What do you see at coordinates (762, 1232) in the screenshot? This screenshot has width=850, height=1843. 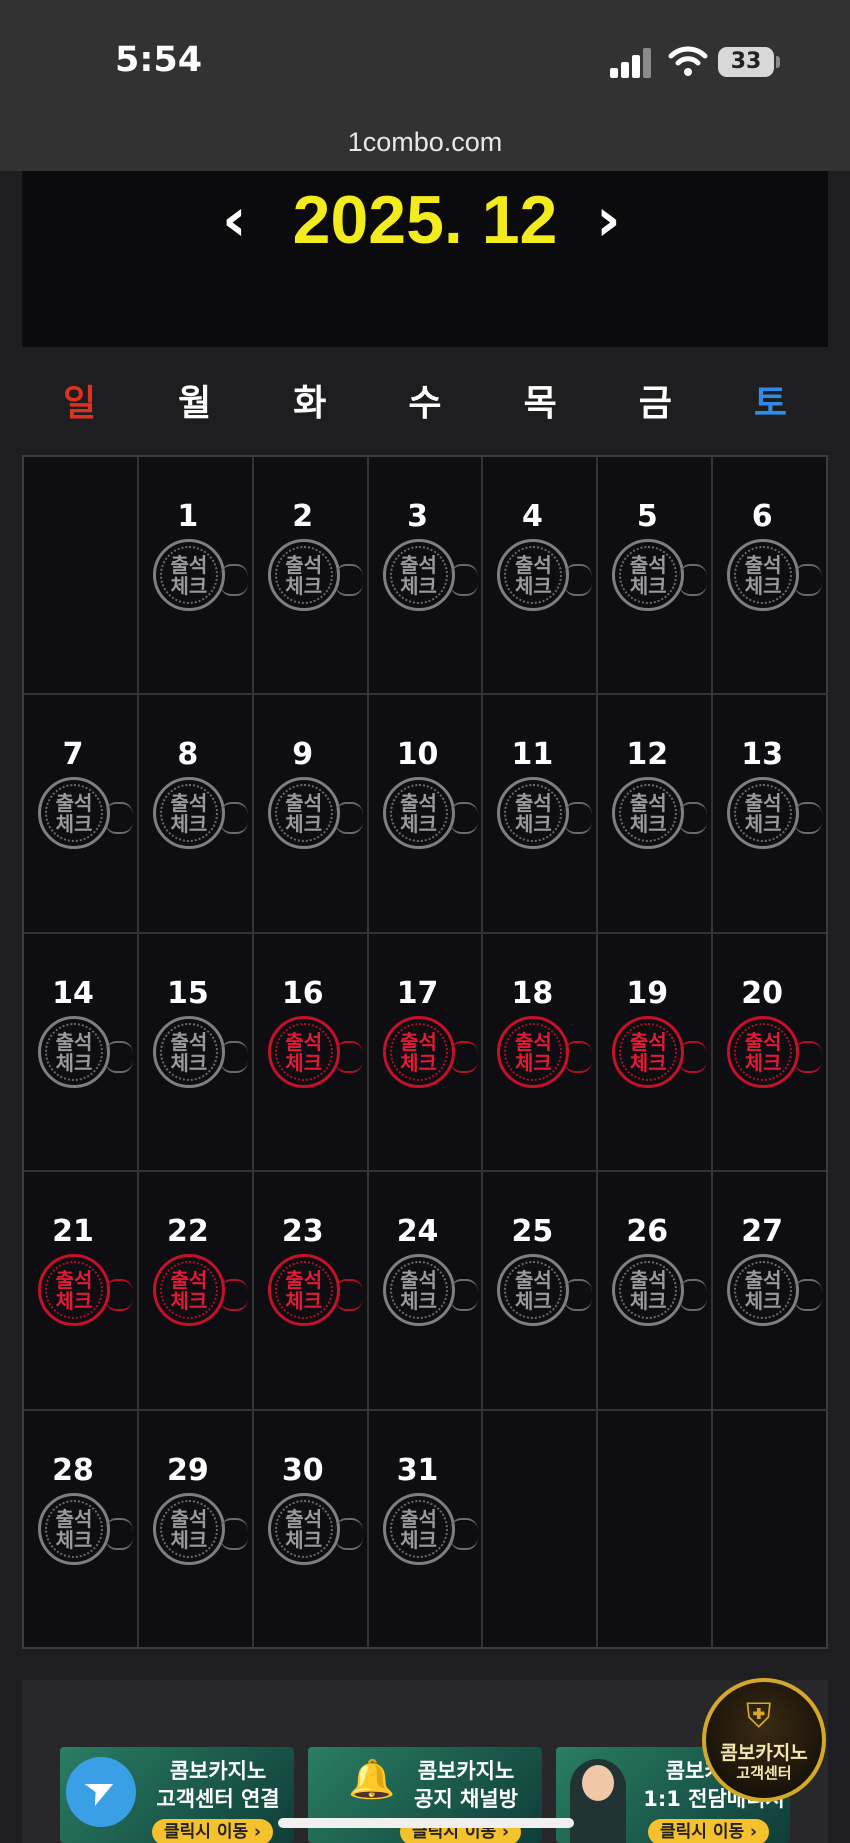 I see `day-number: 27` at bounding box center [762, 1232].